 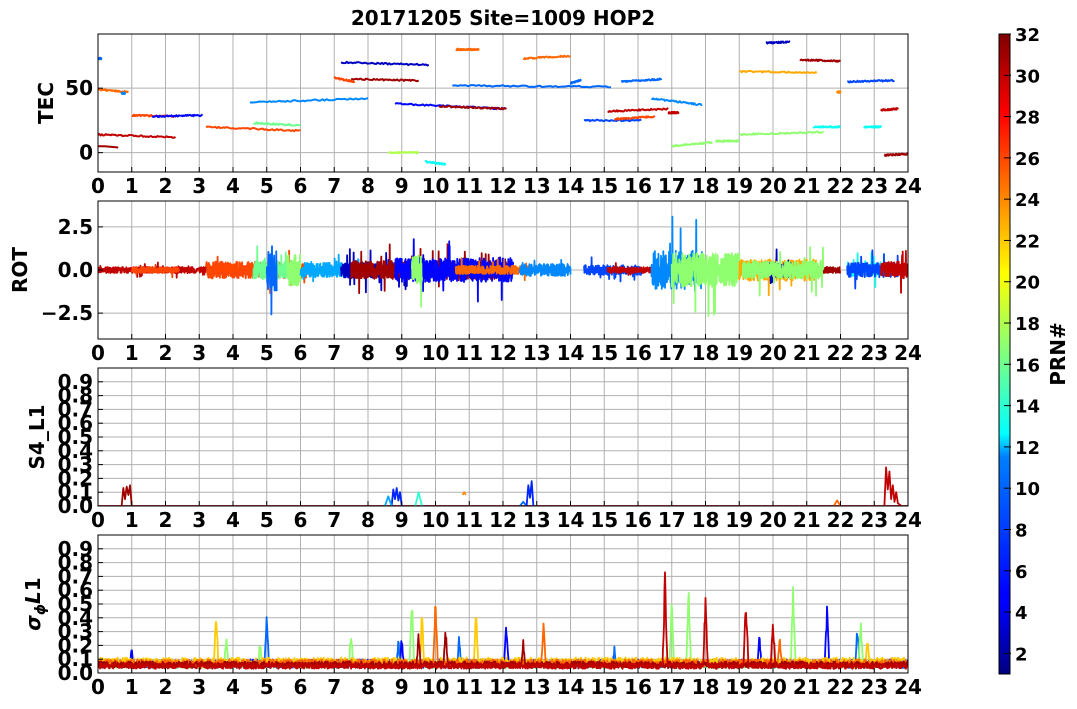 What do you see at coordinates (1021, 530) in the screenshot?
I see `colorbar-tick-label: 8` at bounding box center [1021, 530].